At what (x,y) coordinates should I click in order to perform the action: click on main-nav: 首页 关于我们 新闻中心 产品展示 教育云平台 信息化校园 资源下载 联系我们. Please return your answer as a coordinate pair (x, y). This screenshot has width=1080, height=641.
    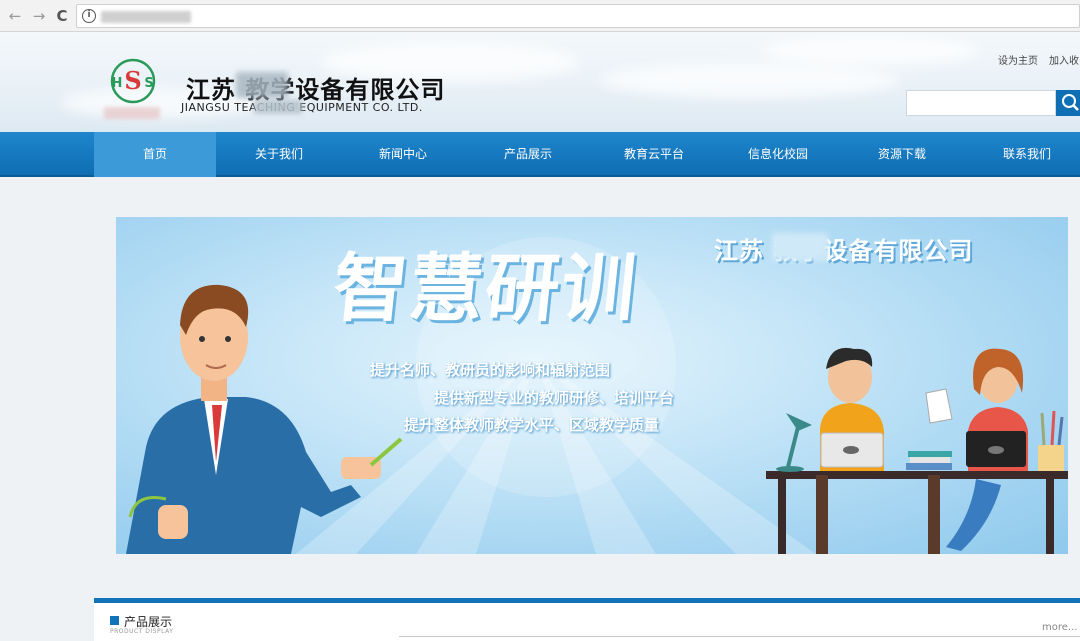
    Looking at the image, I should click on (540, 154).